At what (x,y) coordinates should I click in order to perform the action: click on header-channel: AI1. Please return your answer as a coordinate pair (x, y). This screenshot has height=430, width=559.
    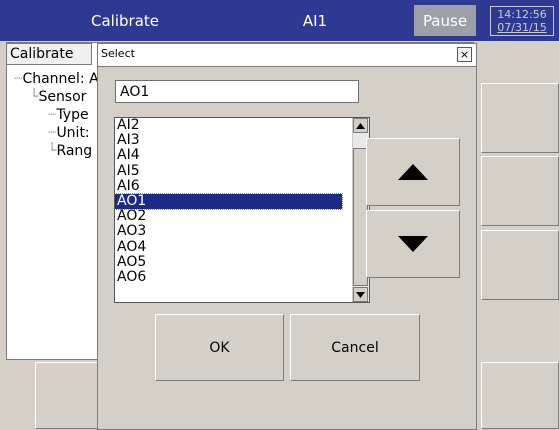
    Looking at the image, I should click on (315, 20).